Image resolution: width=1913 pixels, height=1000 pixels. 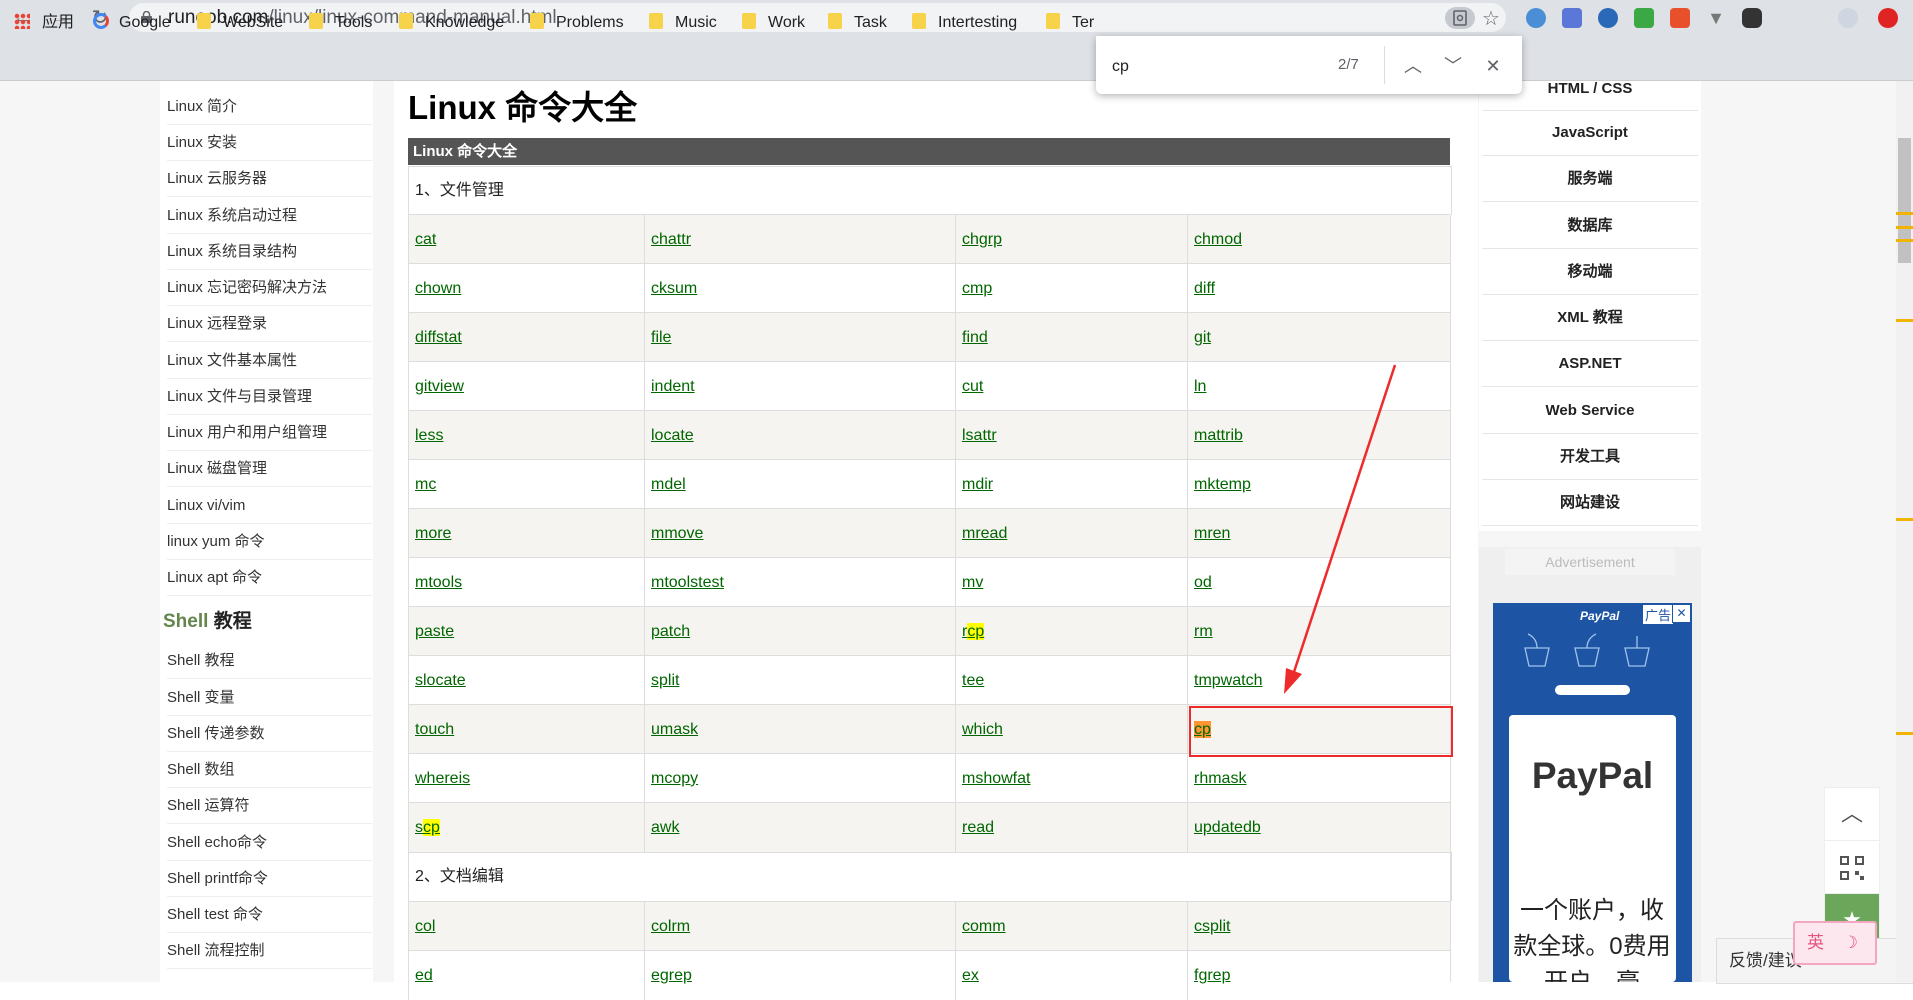 What do you see at coordinates (1590, 457) in the screenshot?
I see `right-nav-item: 开发工具` at bounding box center [1590, 457].